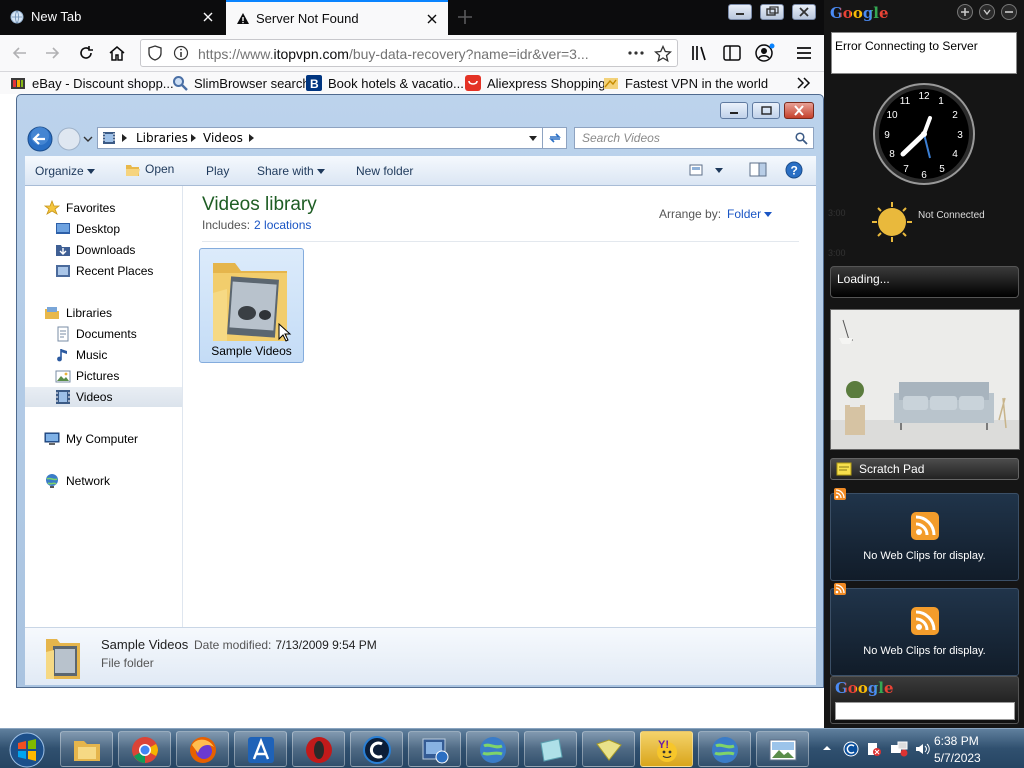 The height and width of the screenshot is (768, 1024). Describe the element at coordinates (772, 12) in the screenshot. I see `restore-button` at that location.